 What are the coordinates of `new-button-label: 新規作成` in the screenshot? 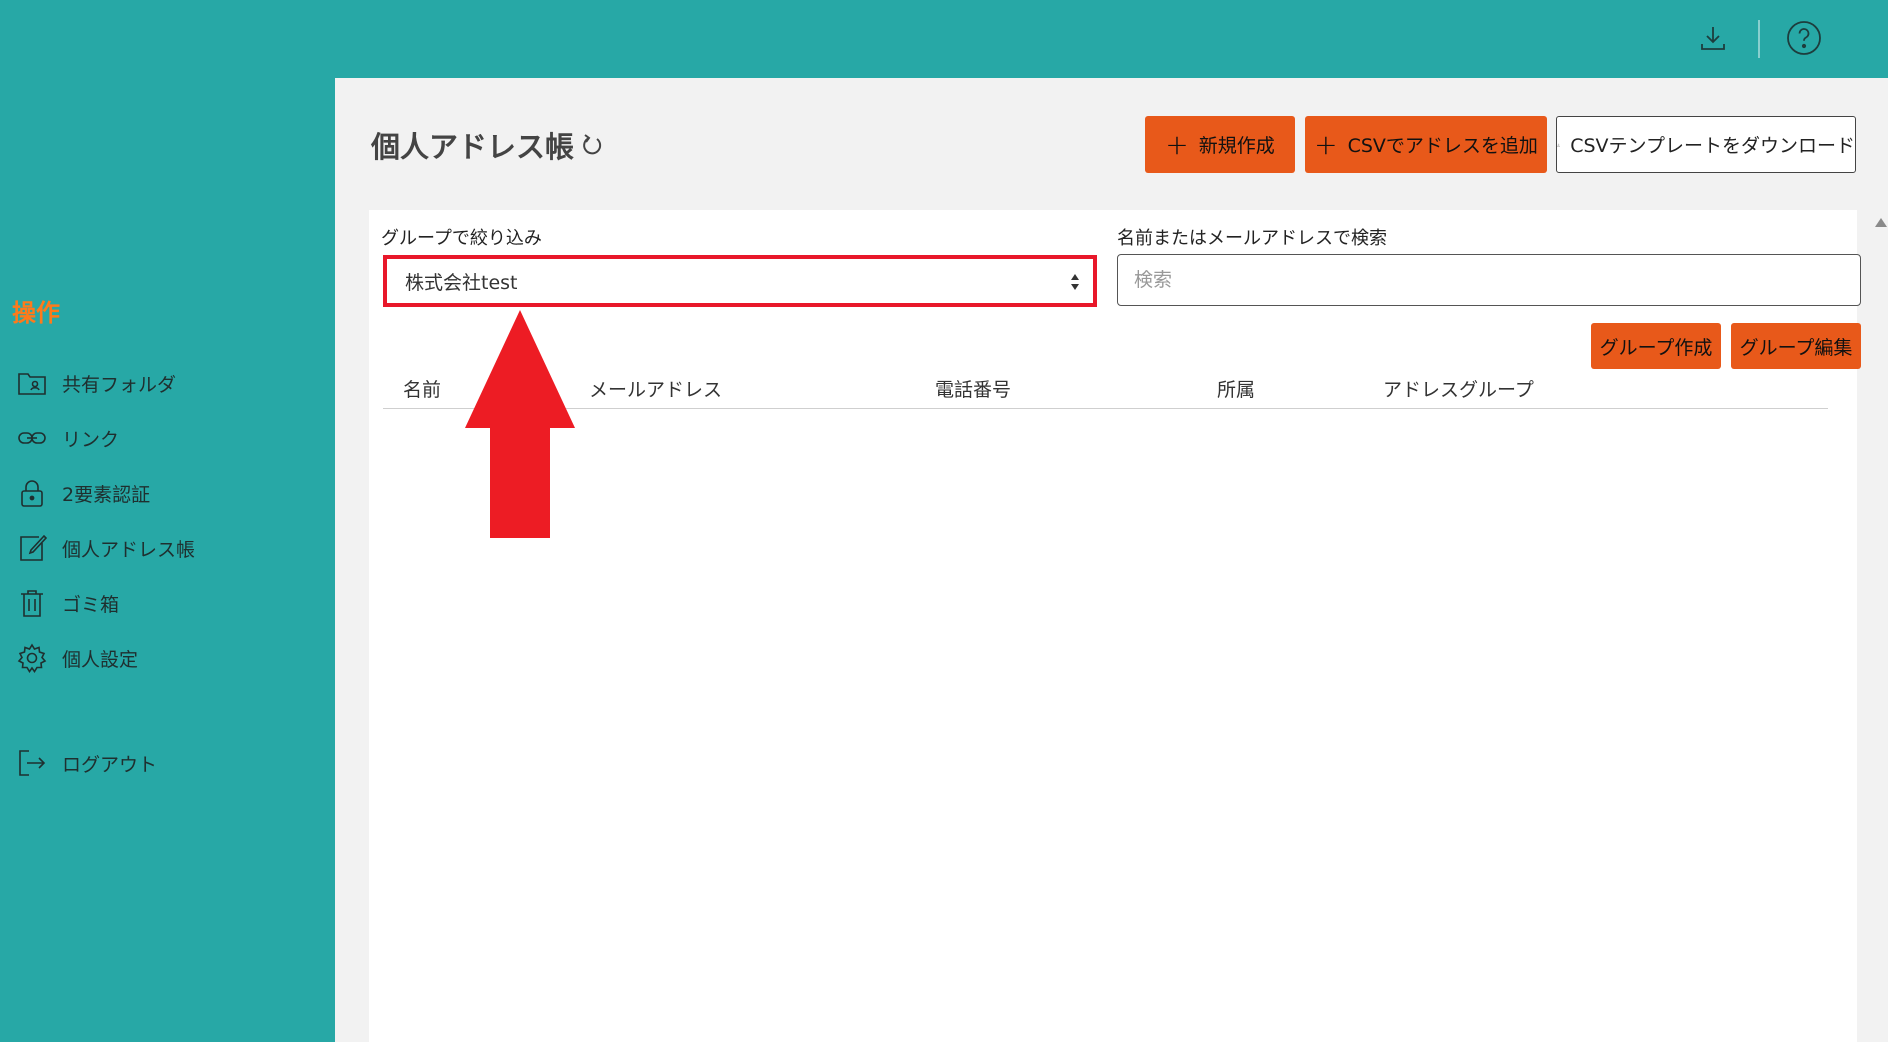 It's located at (1236, 146).